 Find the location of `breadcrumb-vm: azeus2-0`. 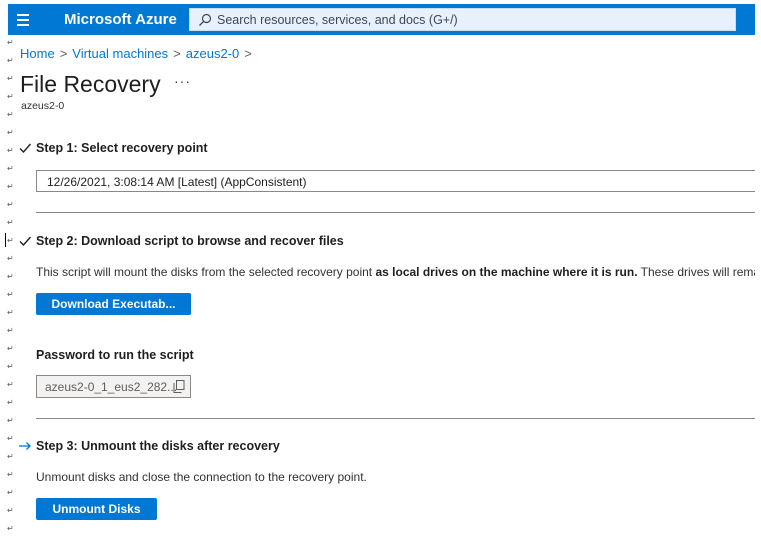

breadcrumb-vm: azeus2-0 is located at coordinates (212, 53).